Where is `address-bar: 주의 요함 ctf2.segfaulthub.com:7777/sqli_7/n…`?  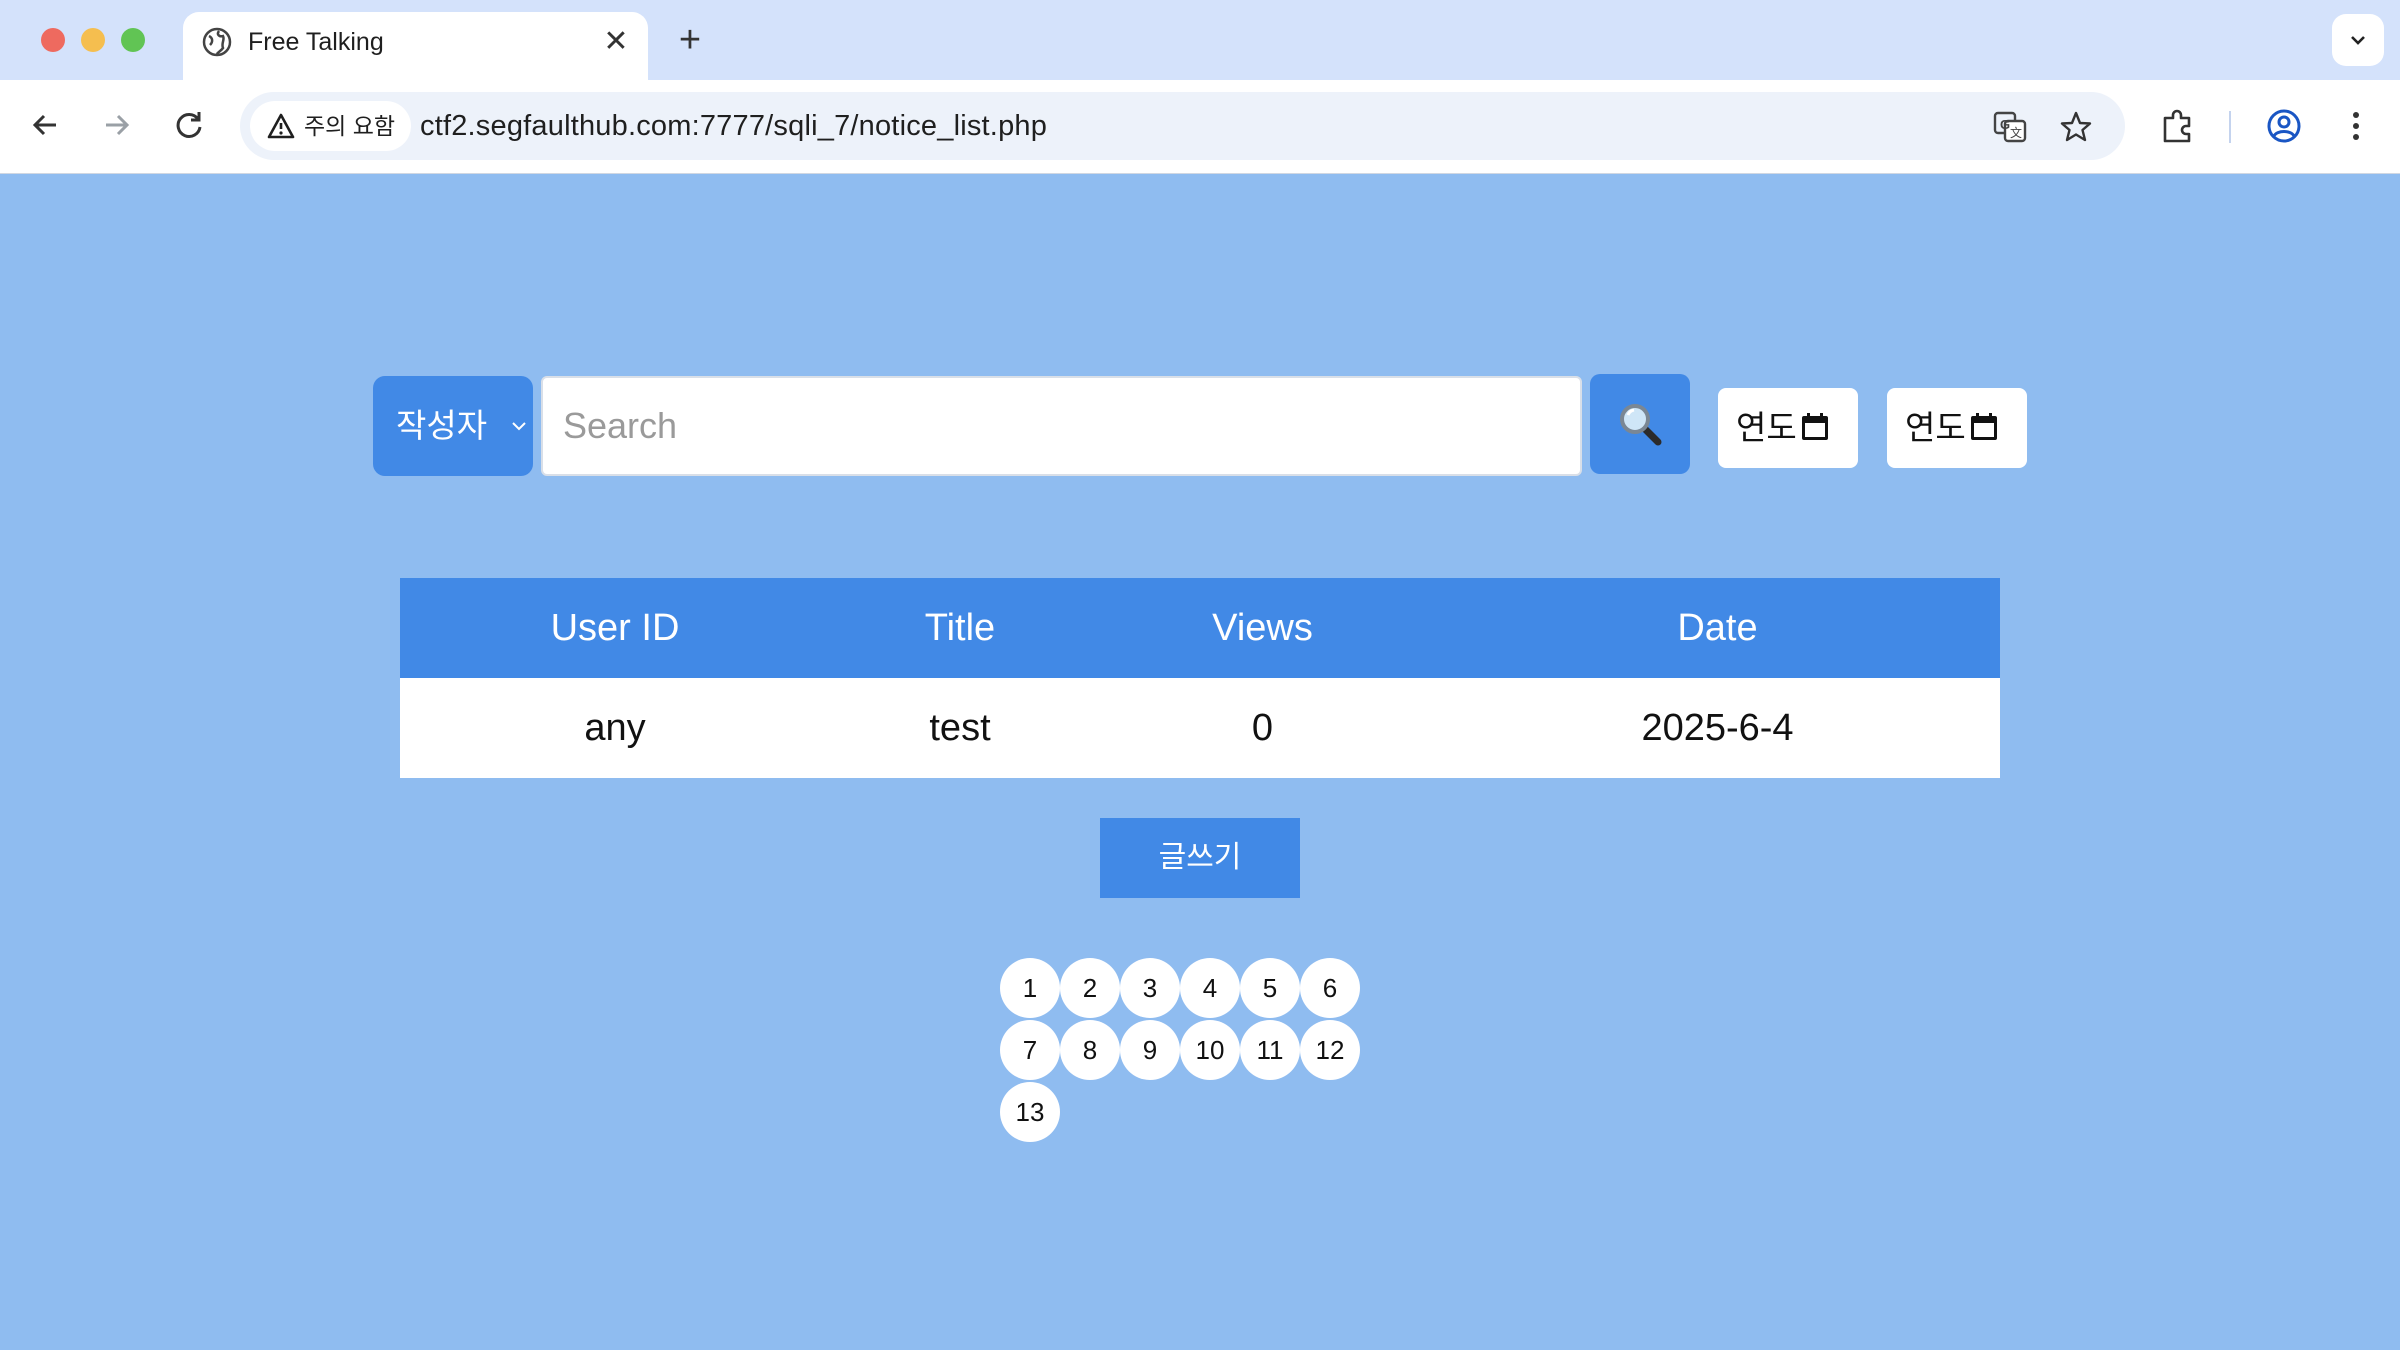
address-bar: 주의 요함 ctf2.segfaulthub.com:7777/sqli_7/n… is located at coordinates (1182, 126).